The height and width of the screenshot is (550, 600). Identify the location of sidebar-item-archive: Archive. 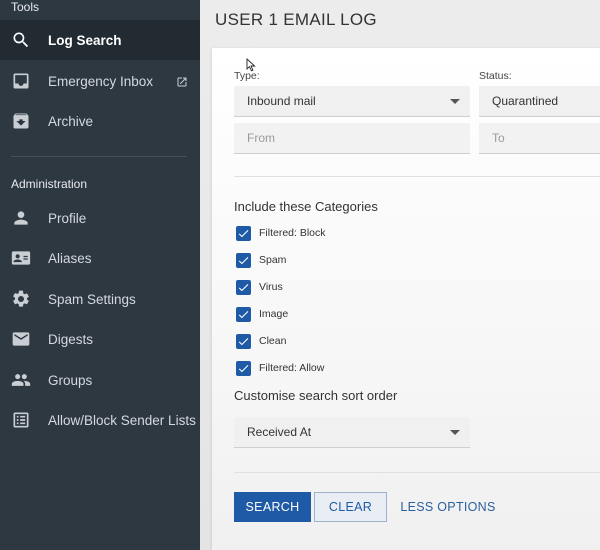
(100, 121).